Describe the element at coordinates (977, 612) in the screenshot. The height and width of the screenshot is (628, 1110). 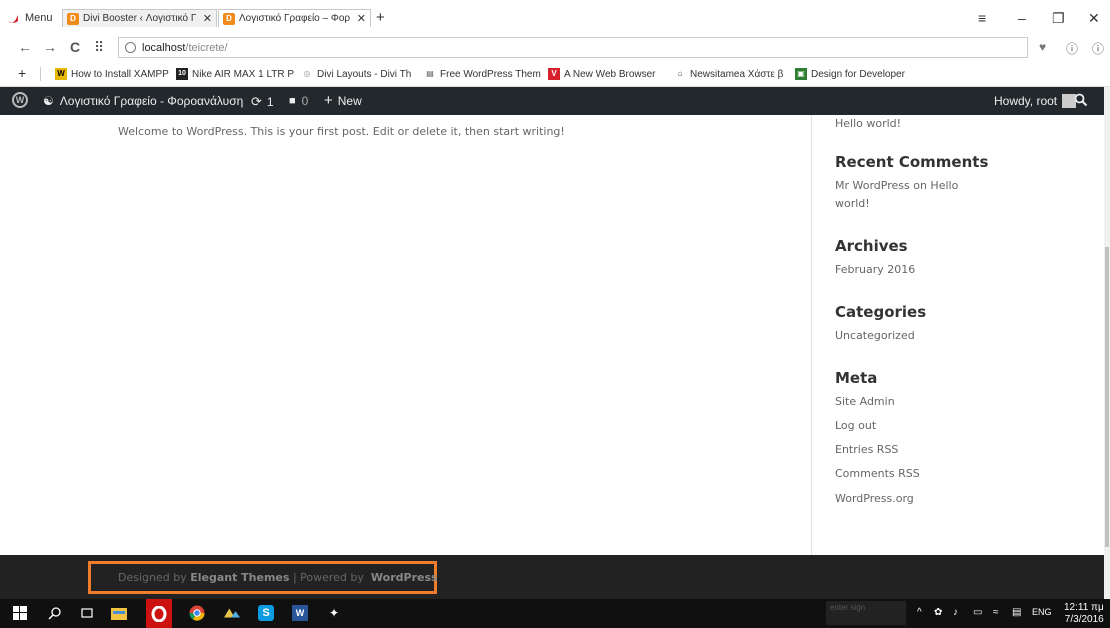
I see `battery-icon: ▭` at that location.